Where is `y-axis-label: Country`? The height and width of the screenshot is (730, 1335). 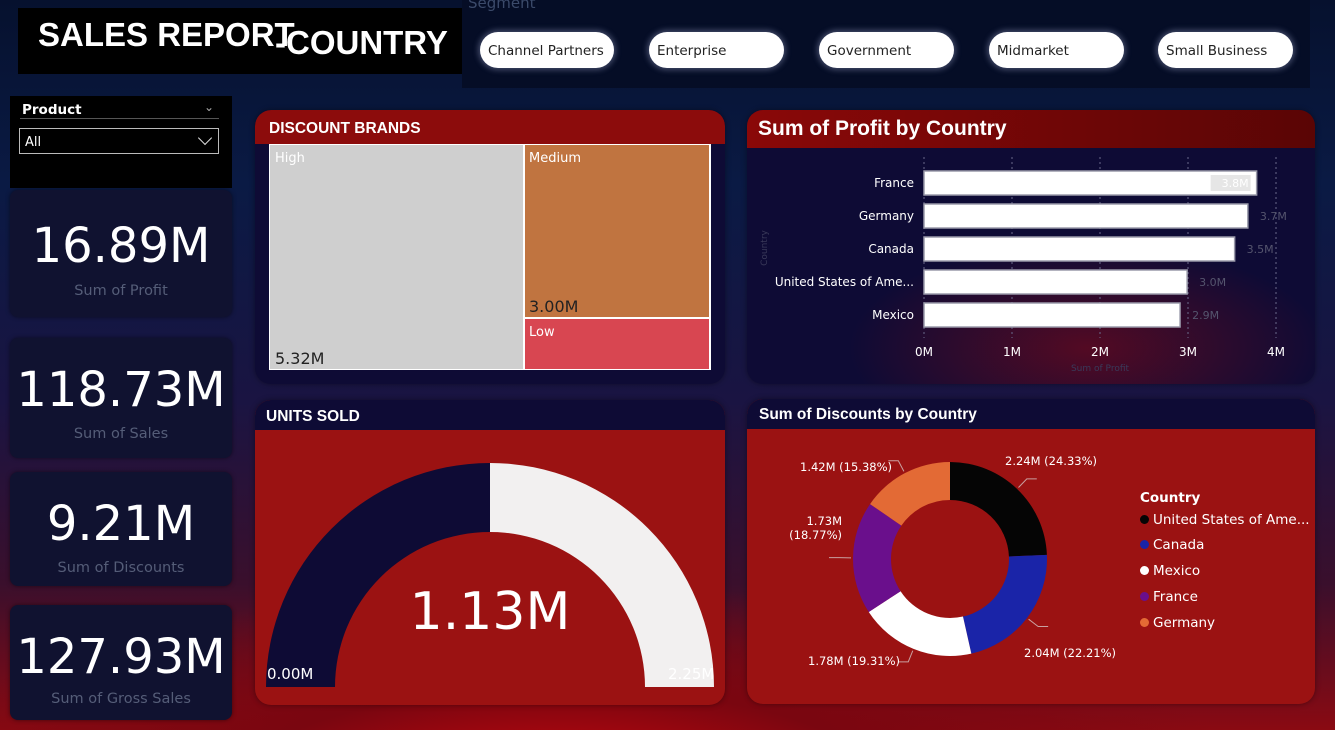
y-axis-label: Country is located at coordinates (765, 247).